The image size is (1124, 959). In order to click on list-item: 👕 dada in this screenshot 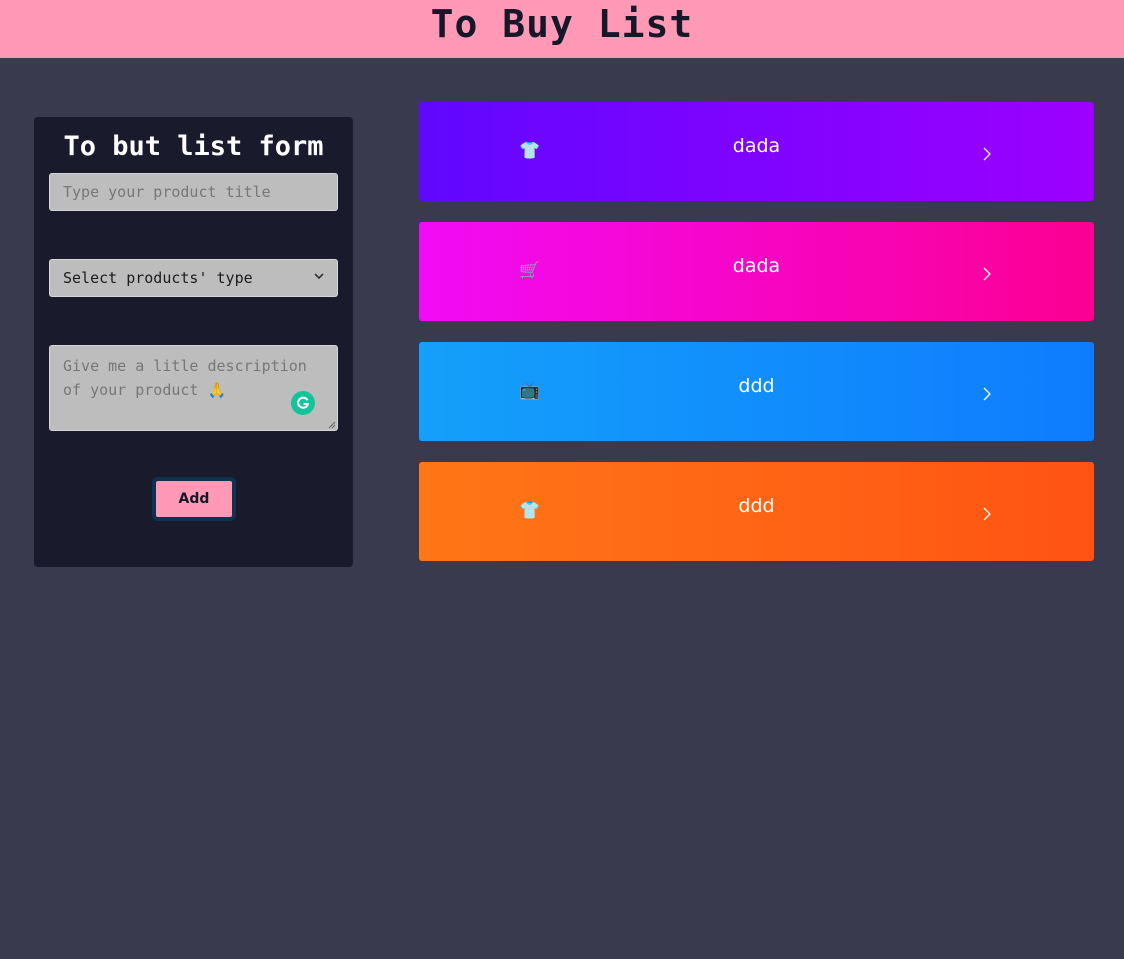, I will do `click(756, 151)`.